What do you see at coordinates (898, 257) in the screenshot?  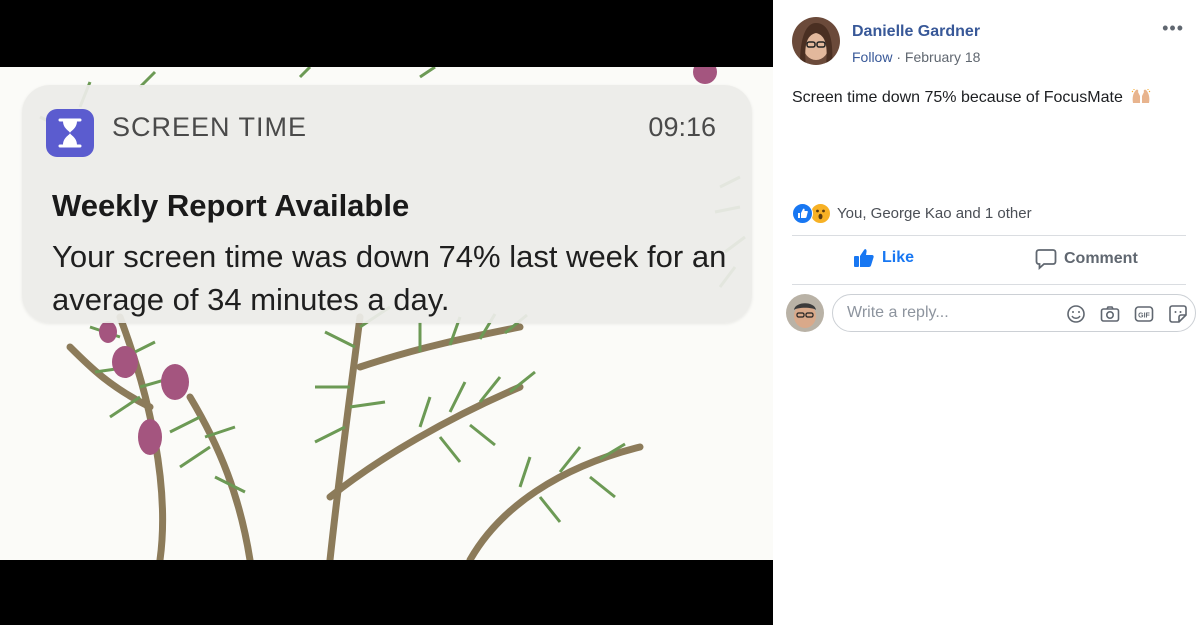 I see `like-label: Like` at bounding box center [898, 257].